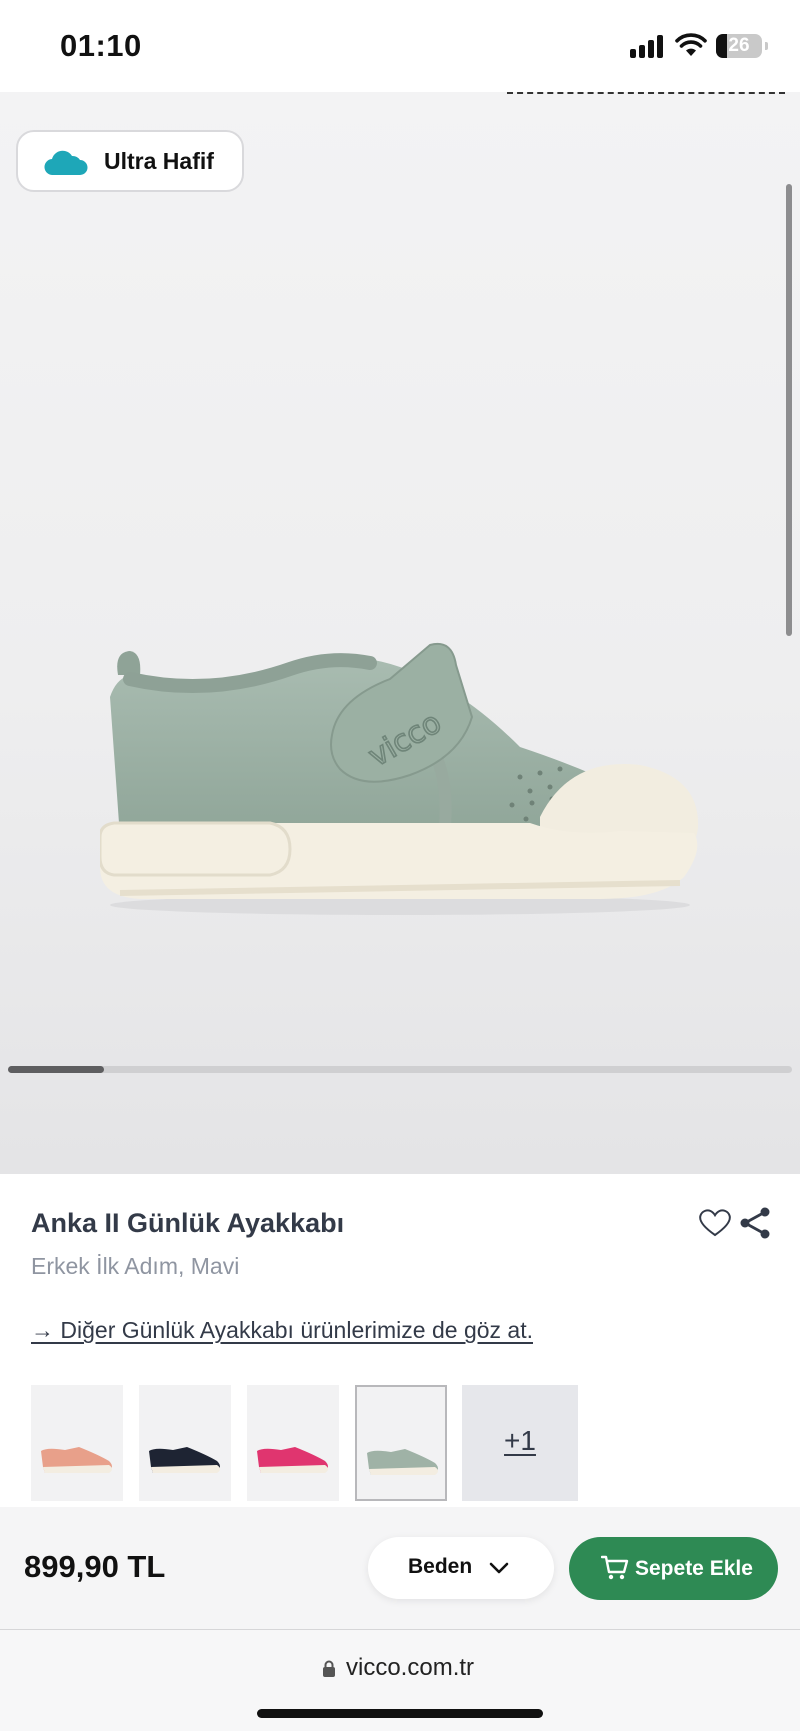 This screenshot has height=1731, width=800. I want to click on product-image: vicco, so click(399, 779).